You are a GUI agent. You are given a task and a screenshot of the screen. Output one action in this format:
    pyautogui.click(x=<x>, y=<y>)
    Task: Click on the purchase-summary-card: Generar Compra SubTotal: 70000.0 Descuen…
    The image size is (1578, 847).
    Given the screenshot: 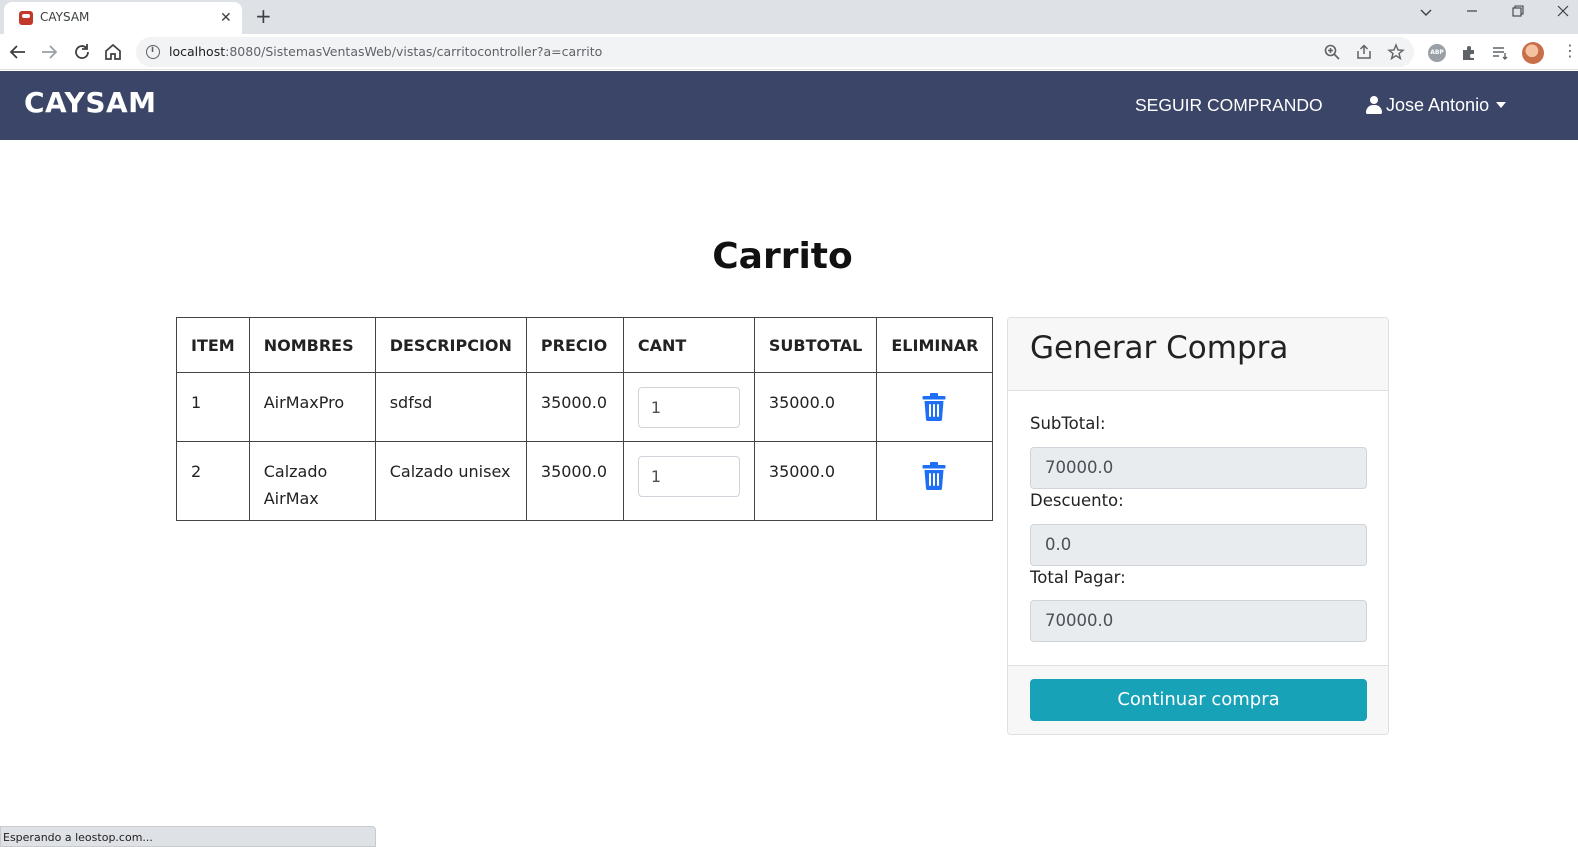 What is the action you would take?
    pyautogui.click(x=1198, y=526)
    